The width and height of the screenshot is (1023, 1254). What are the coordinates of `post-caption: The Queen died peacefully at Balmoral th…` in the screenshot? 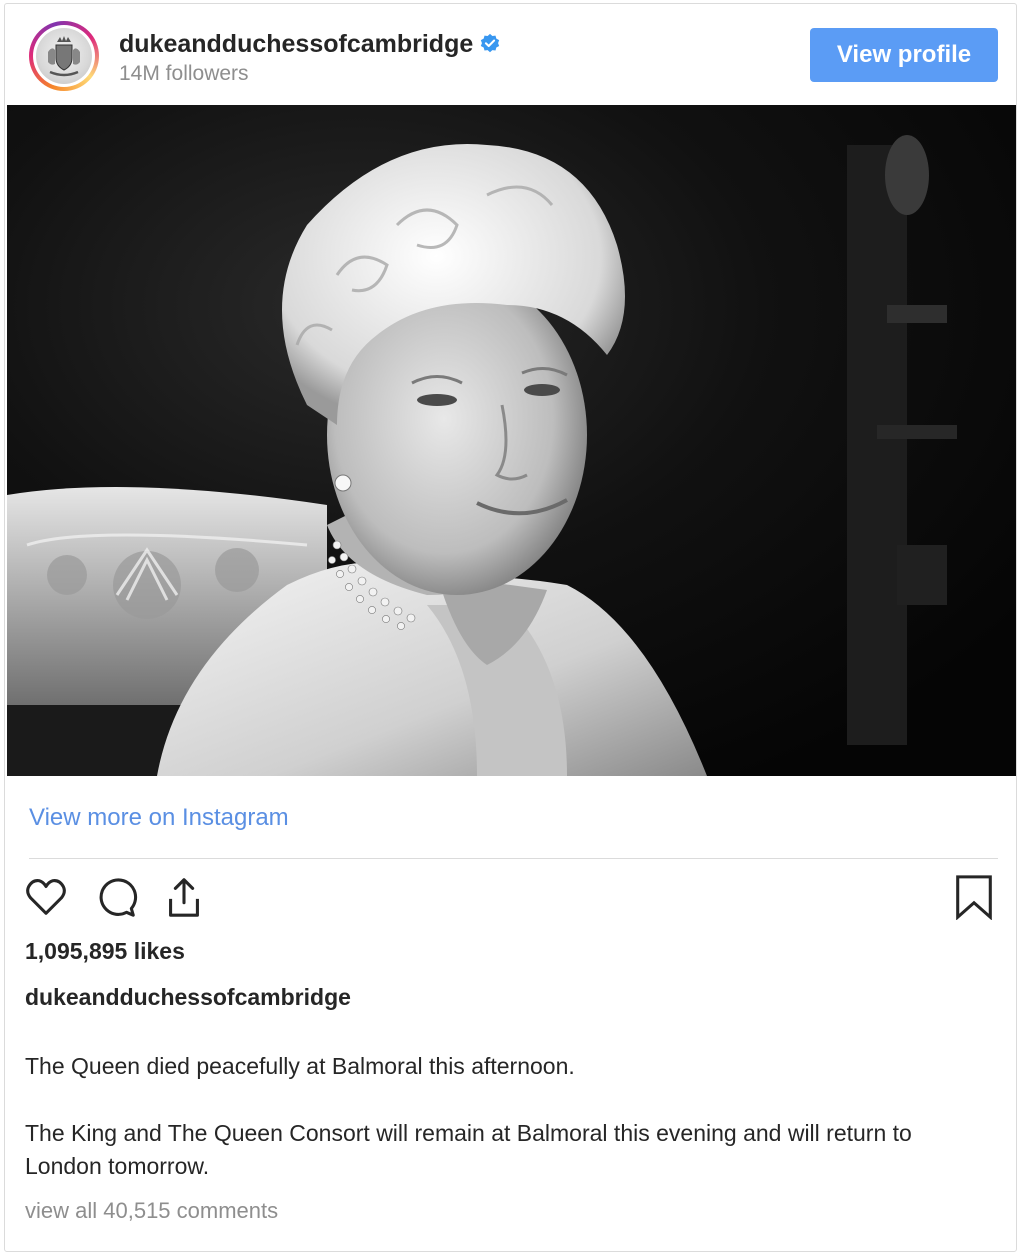 It's located at (505, 1116).